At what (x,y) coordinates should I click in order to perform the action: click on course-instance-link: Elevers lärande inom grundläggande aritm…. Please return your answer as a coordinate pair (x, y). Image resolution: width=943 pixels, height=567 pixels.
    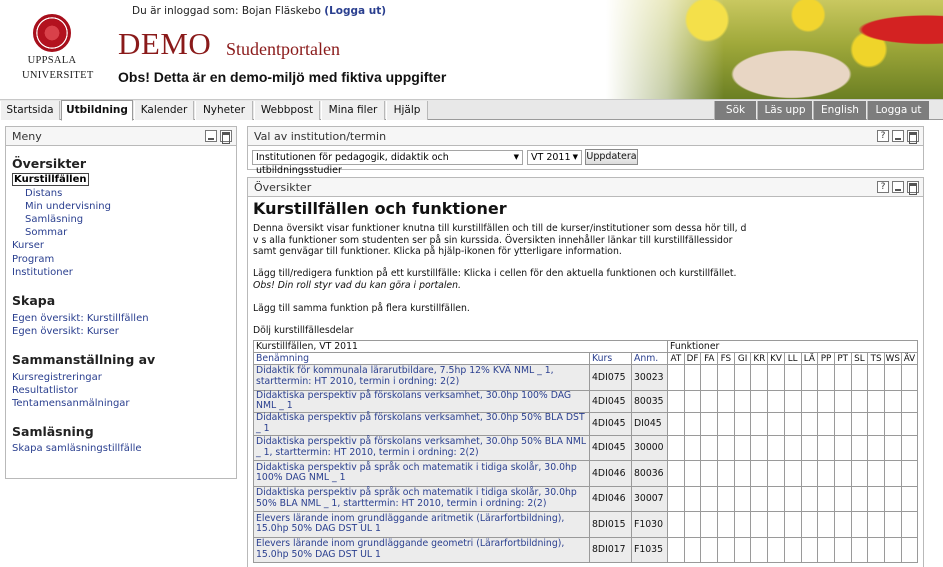
    Looking at the image, I should click on (421, 524).